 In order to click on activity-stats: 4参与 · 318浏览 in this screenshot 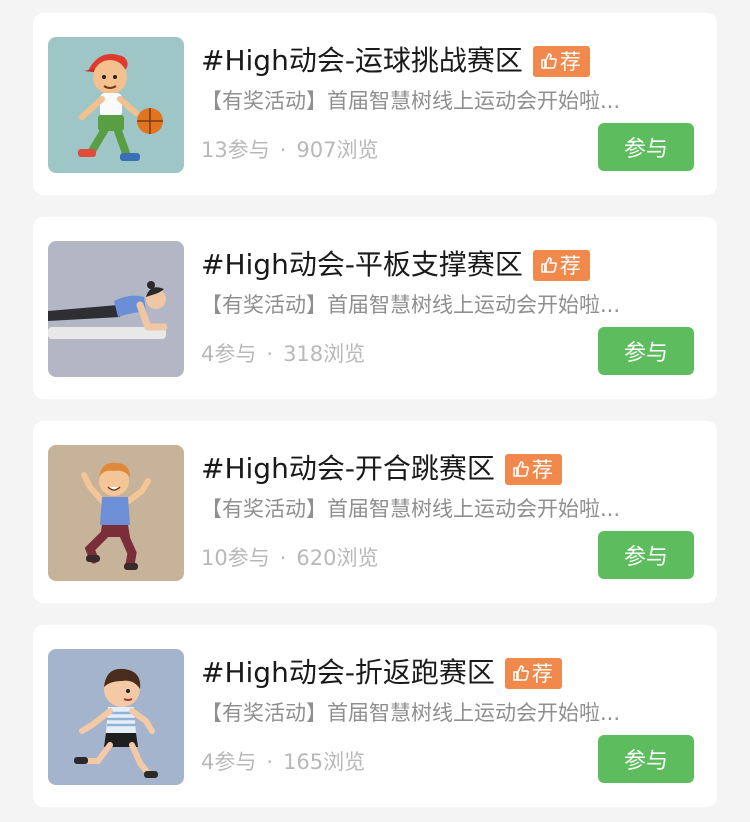, I will do `click(283, 354)`.